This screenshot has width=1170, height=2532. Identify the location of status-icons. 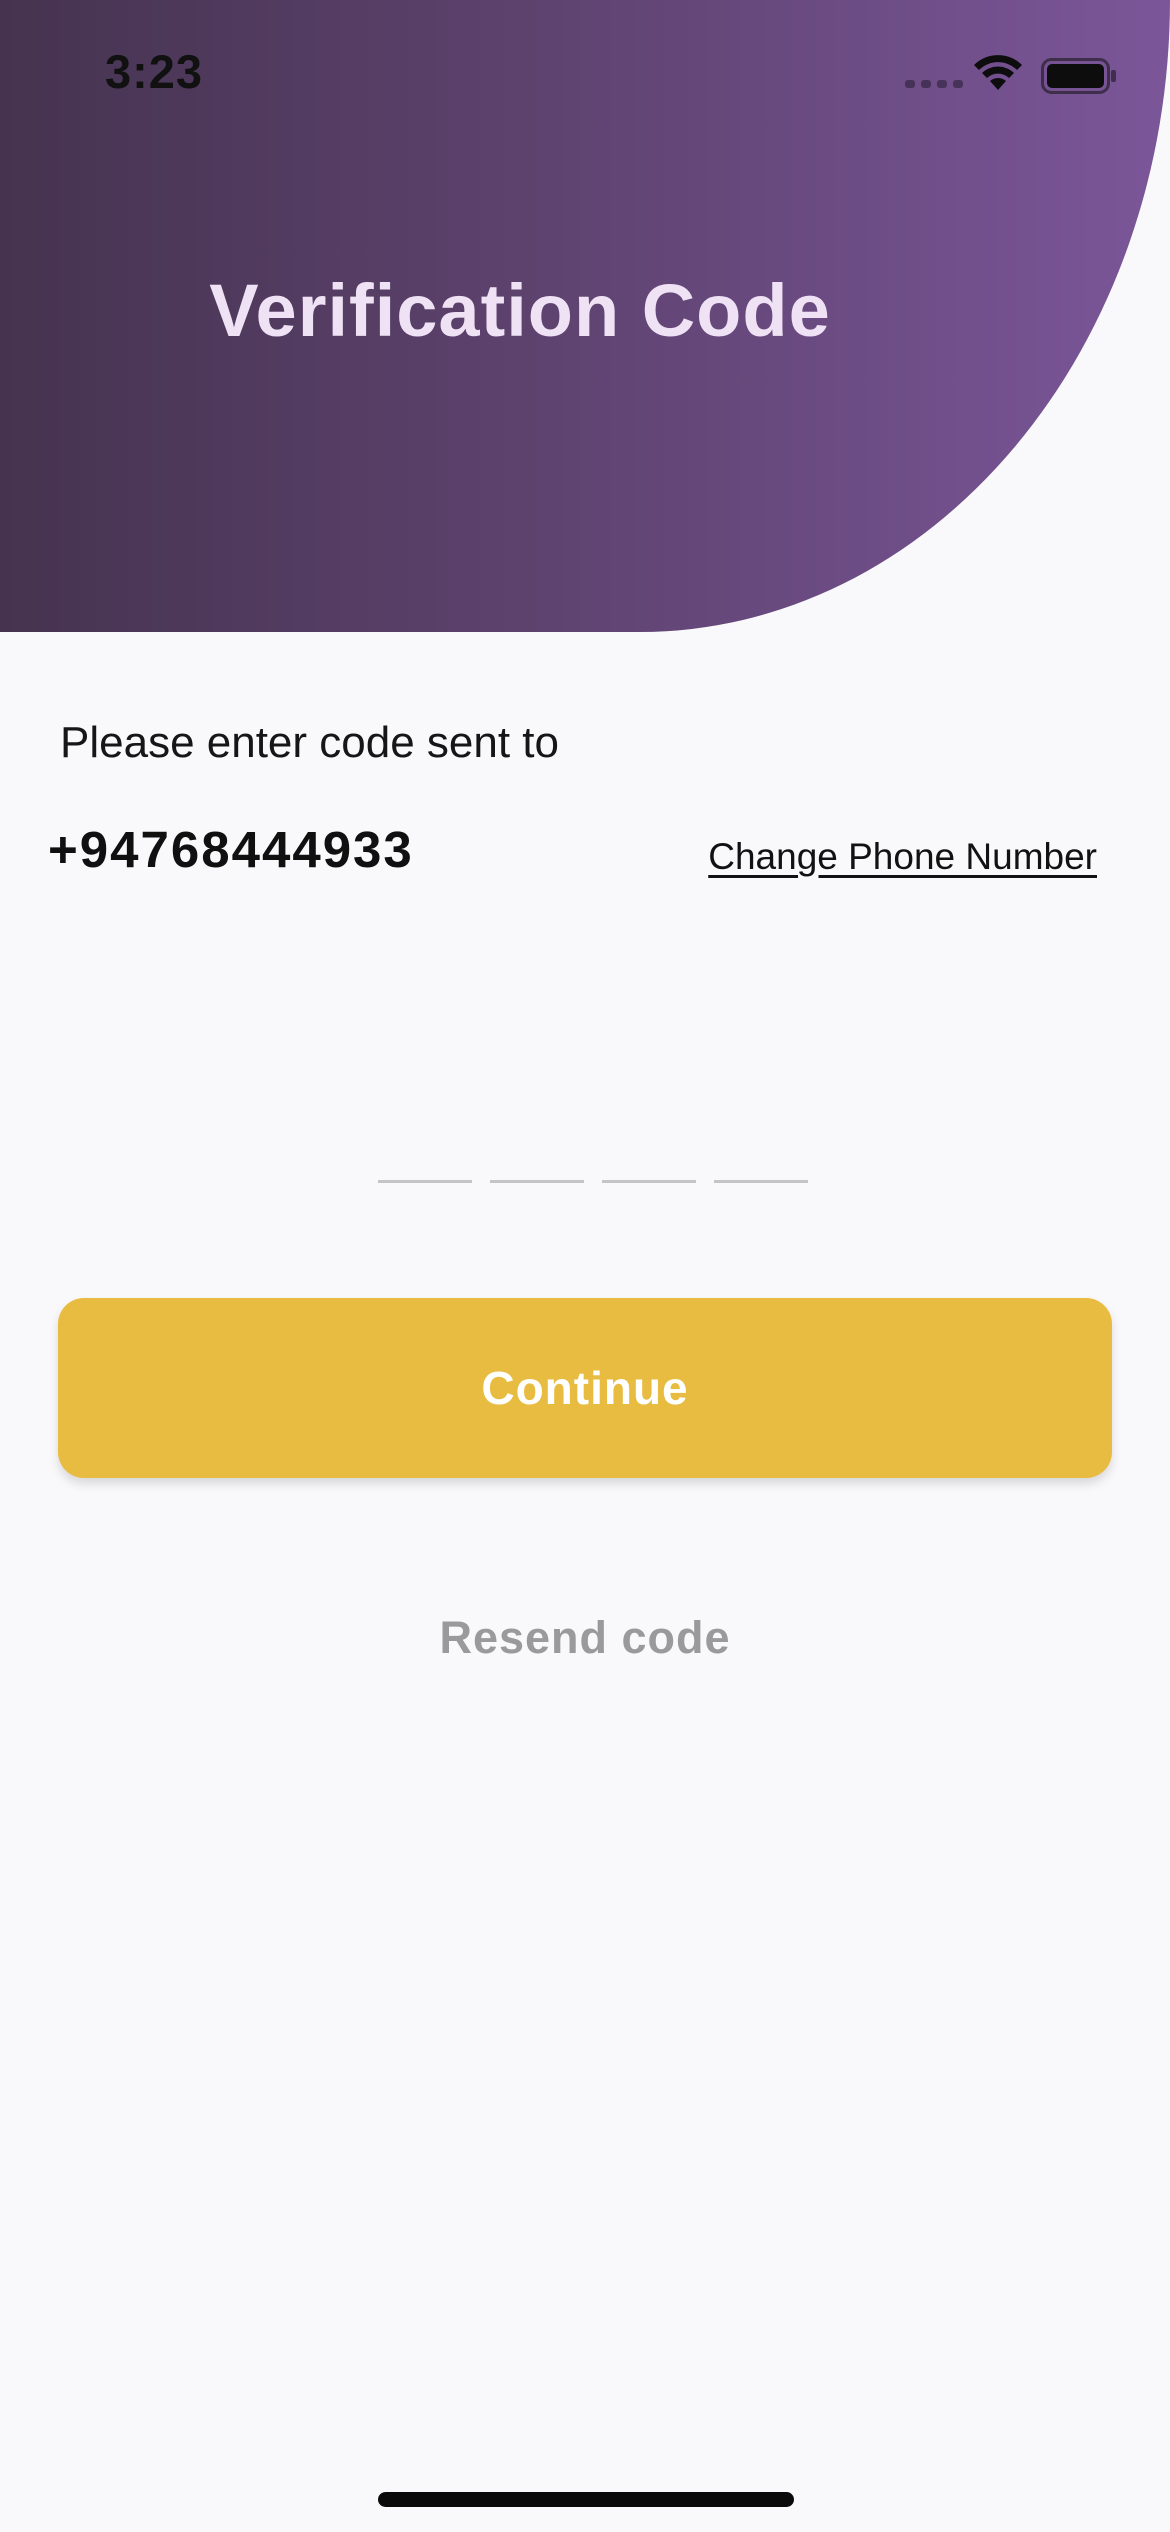
(1010, 72).